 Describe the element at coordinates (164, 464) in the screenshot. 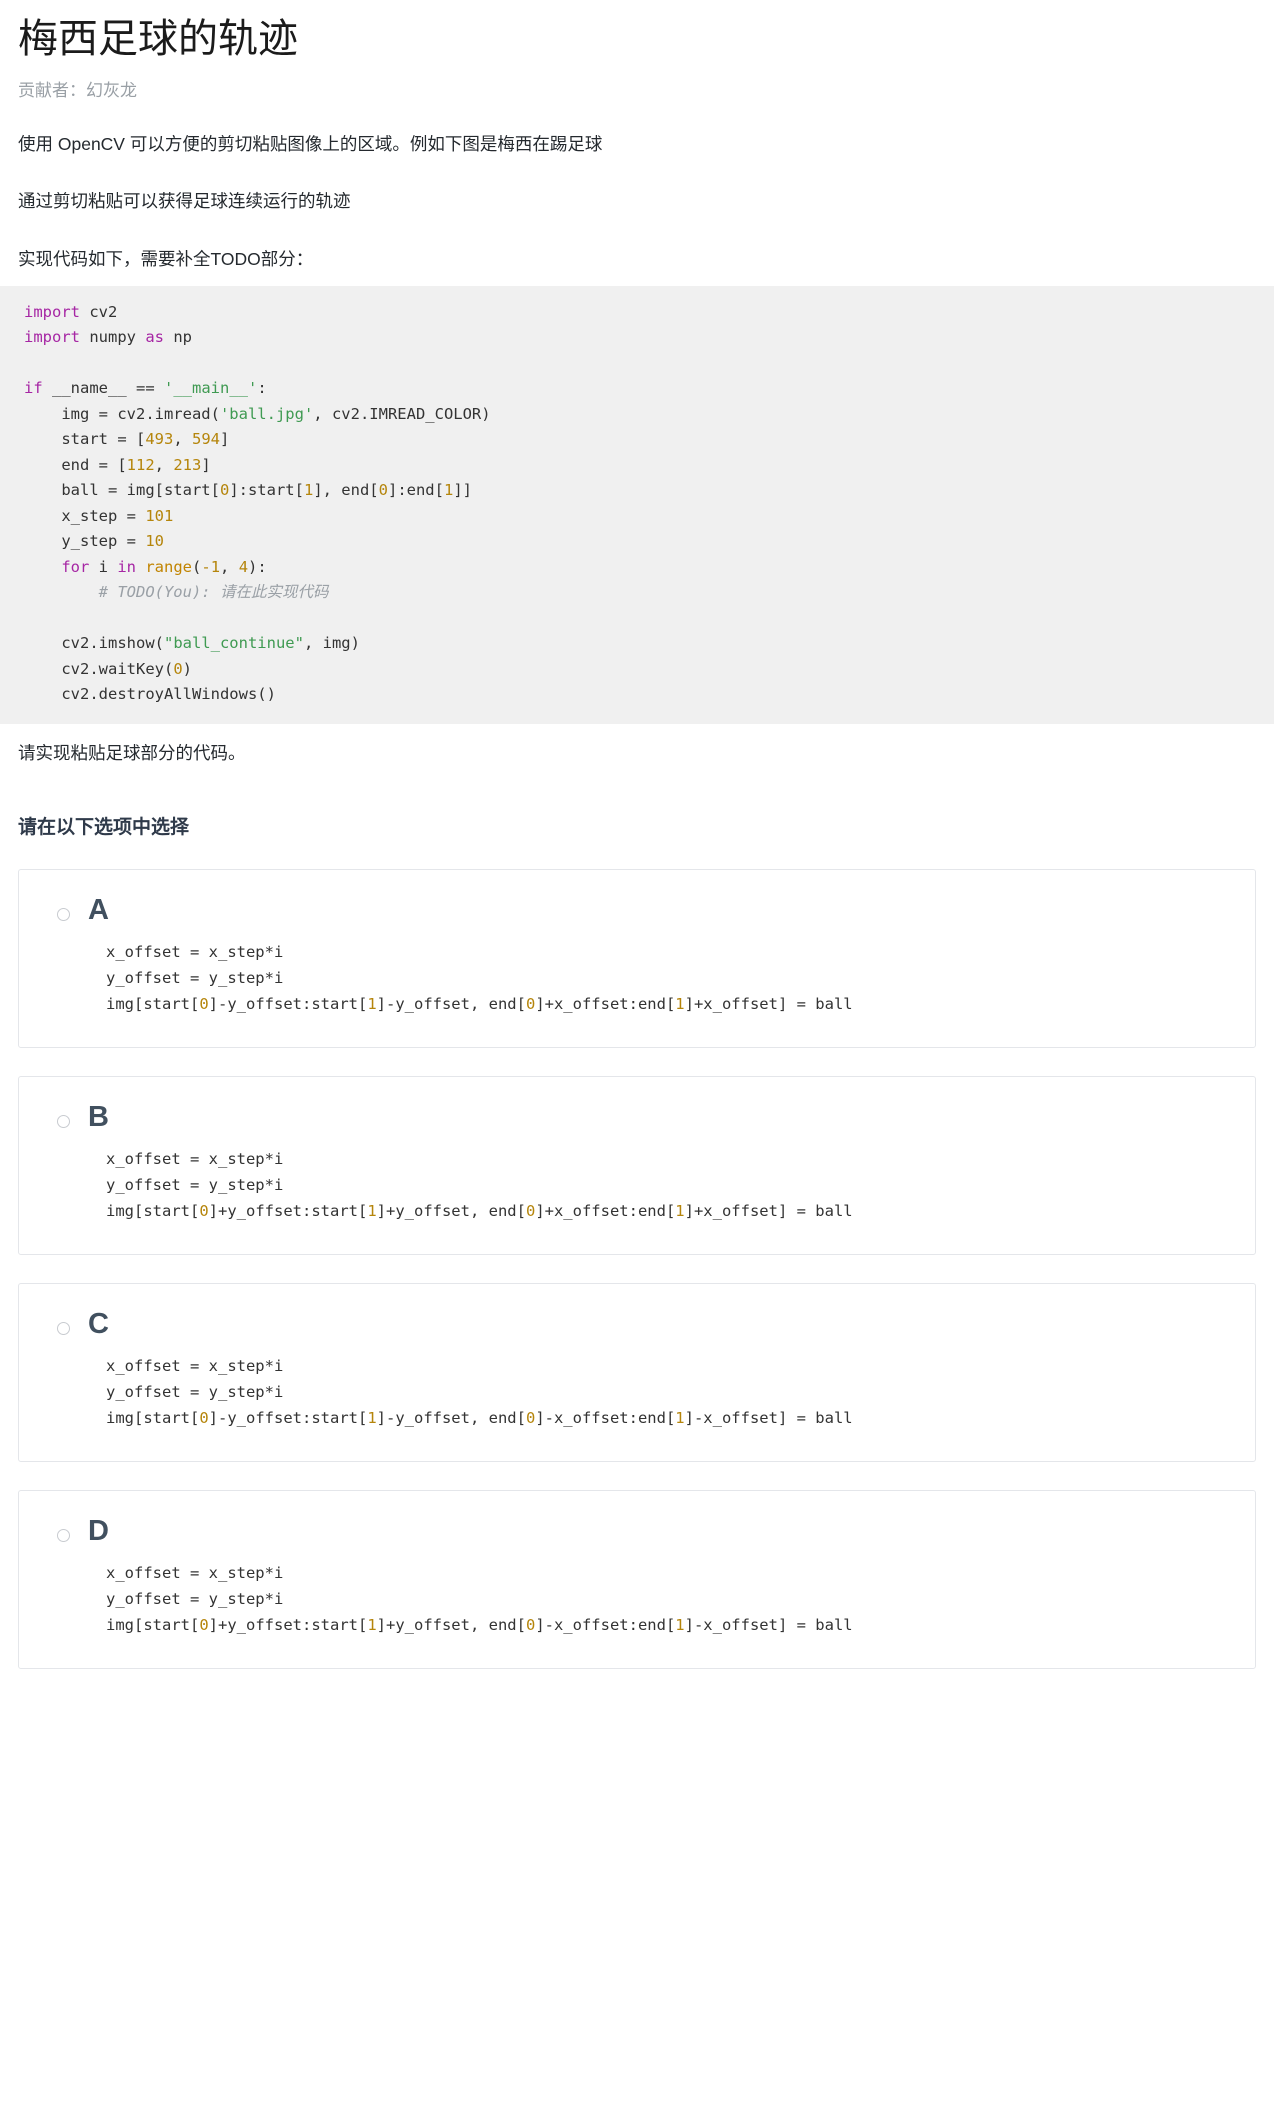

I see `code-token: ,` at that location.